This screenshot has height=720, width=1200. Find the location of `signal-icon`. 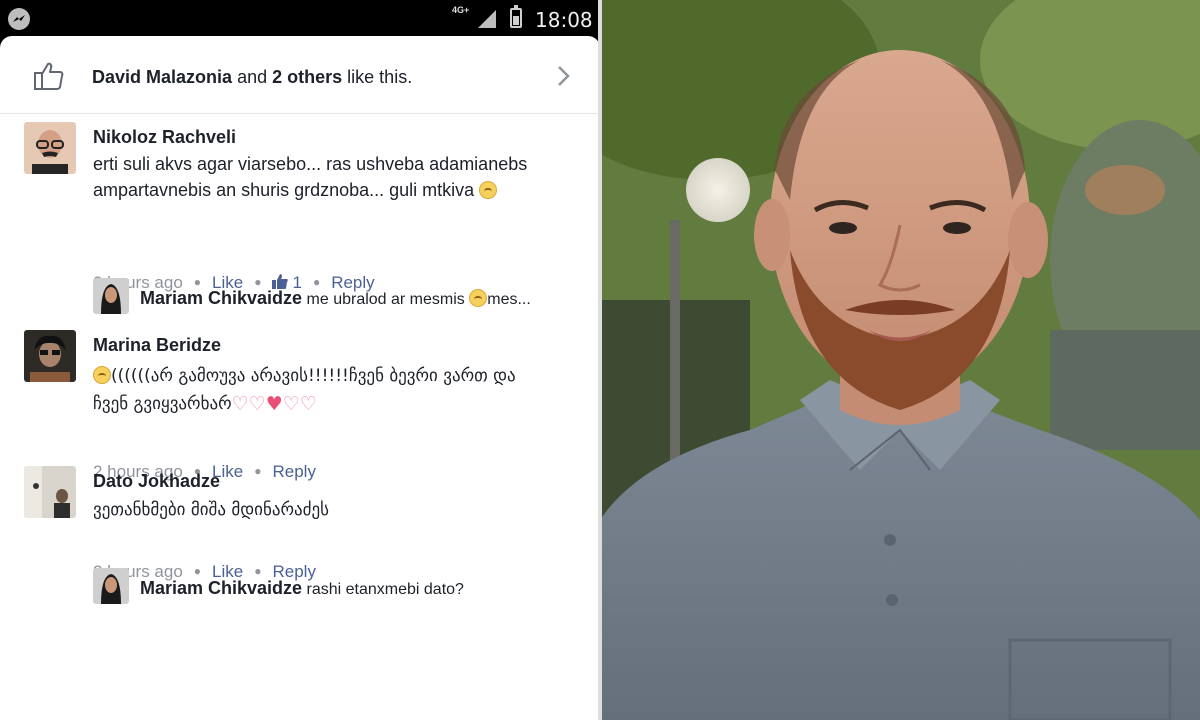

signal-icon is located at coordinates (487, 19).